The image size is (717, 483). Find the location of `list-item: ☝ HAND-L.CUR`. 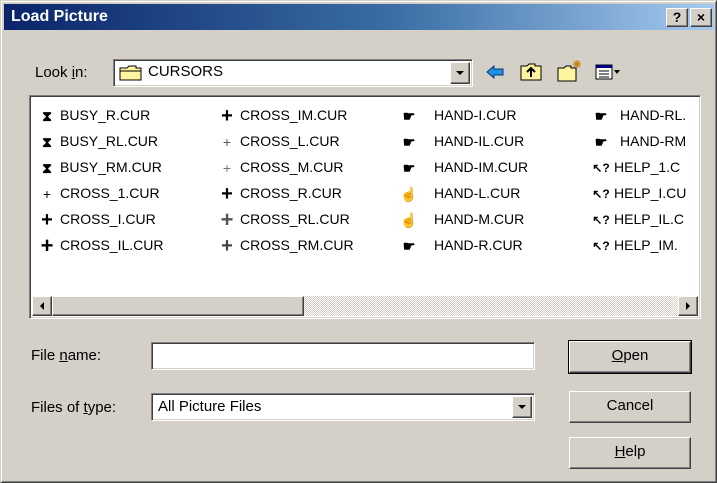

list-item: ☝ HAND-L.CUR is located at coordinates (463, 193).